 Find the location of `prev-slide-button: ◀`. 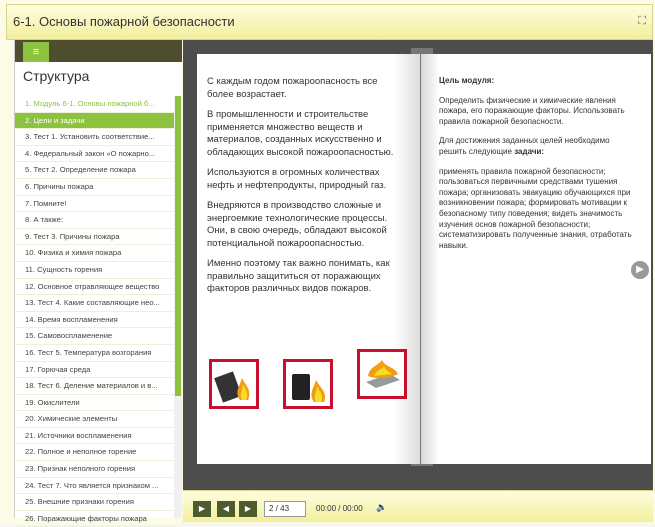

prev-slide-button: ◀ is located at coordinates (226, 509).